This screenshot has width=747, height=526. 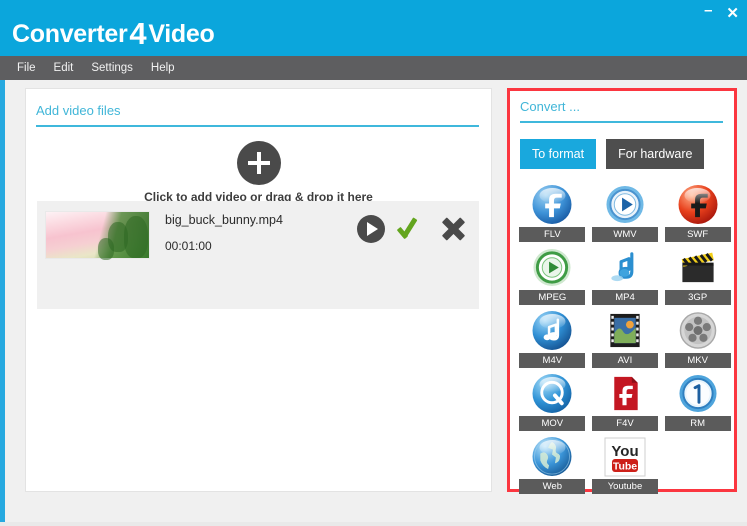 I want to click on status-footer, so click(x=376, y=507).